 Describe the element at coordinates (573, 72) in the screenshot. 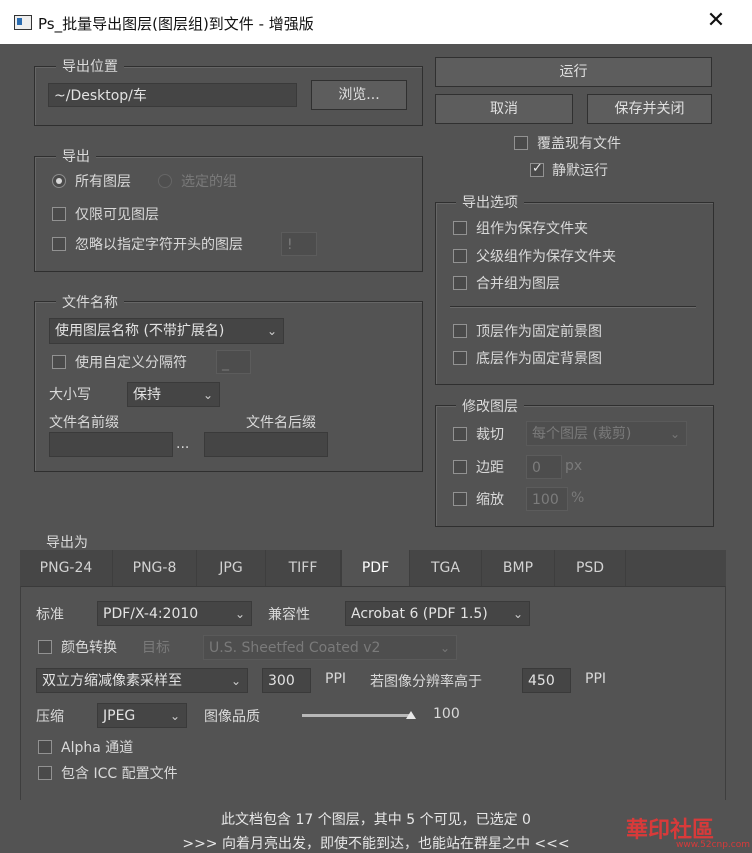

I see `run-button: 运行` at that location.